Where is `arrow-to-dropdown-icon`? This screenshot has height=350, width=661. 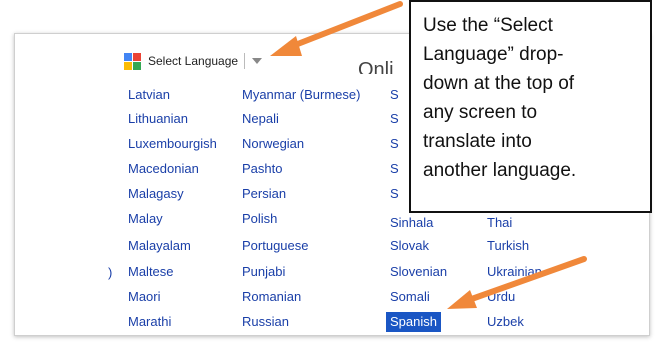 arrow-to-dropdown-icon is located at coordinates (336, 28).